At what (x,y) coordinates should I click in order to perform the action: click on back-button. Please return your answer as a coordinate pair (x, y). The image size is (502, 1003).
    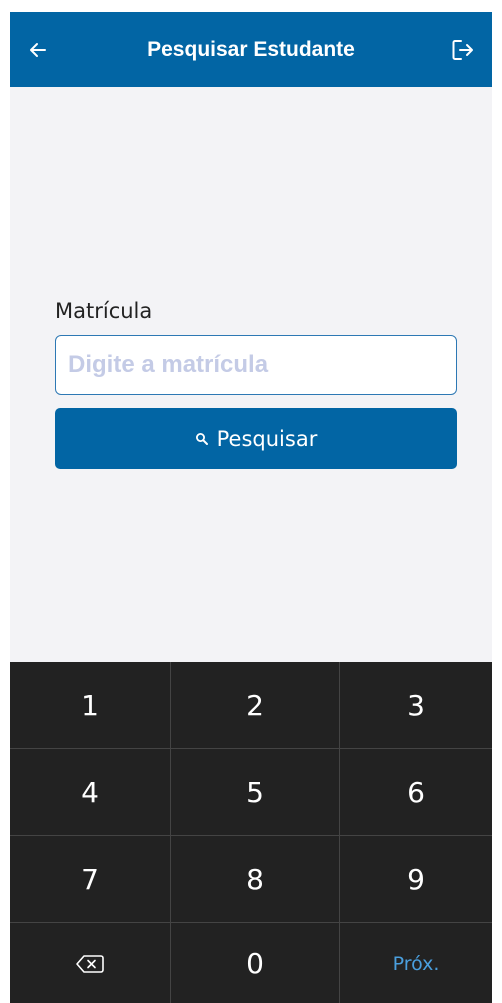
    Looking at the image, I should click on (38, 50).